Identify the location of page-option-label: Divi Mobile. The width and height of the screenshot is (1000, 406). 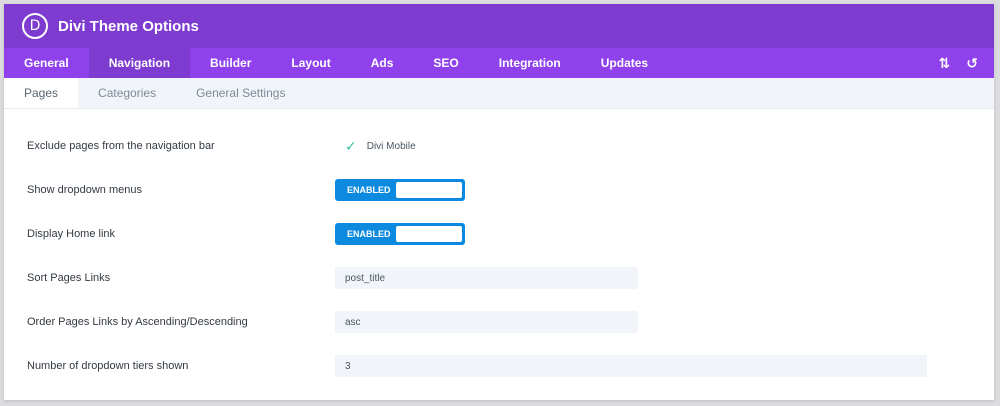
(391, 146).